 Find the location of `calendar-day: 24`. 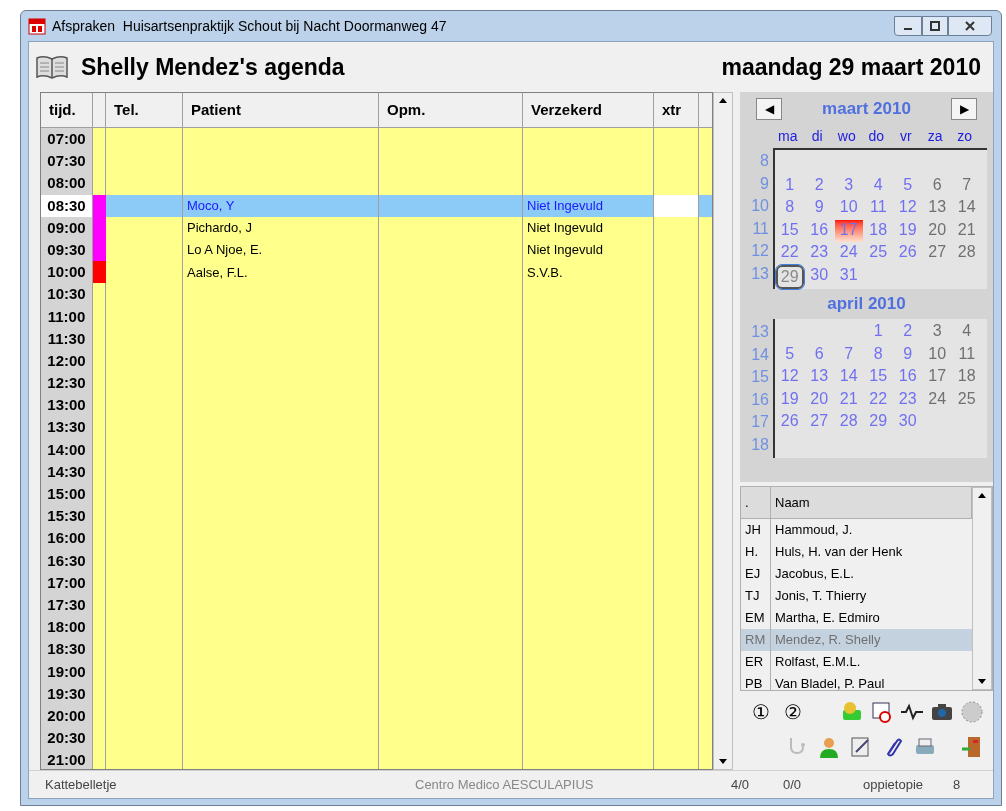

calendar-day: 24 is located at coordinates (937, 399).